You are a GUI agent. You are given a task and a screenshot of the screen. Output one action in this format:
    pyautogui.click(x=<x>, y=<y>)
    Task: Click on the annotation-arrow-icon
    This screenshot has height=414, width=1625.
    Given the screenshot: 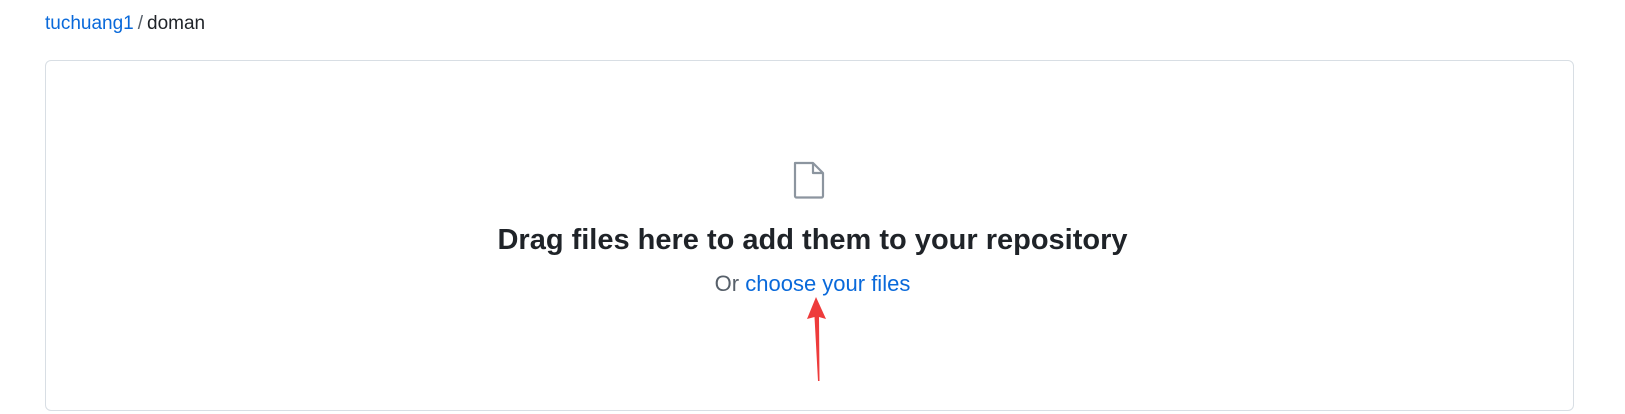 What is the action you would take?
    pyautogui.click(x=816, y=339)
    